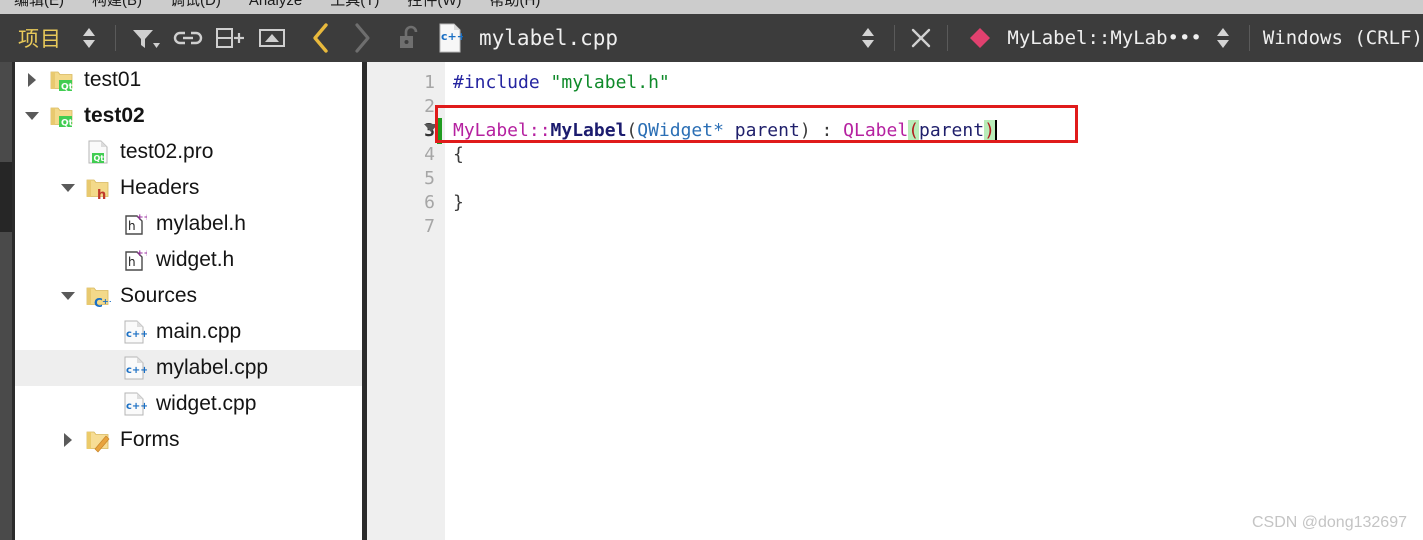 The image size is (1423, 540). What do you see at coordinates (680, 130) in the screenshot?
I see `param-type-token: QWidget*` at bounding box center [680, 130].